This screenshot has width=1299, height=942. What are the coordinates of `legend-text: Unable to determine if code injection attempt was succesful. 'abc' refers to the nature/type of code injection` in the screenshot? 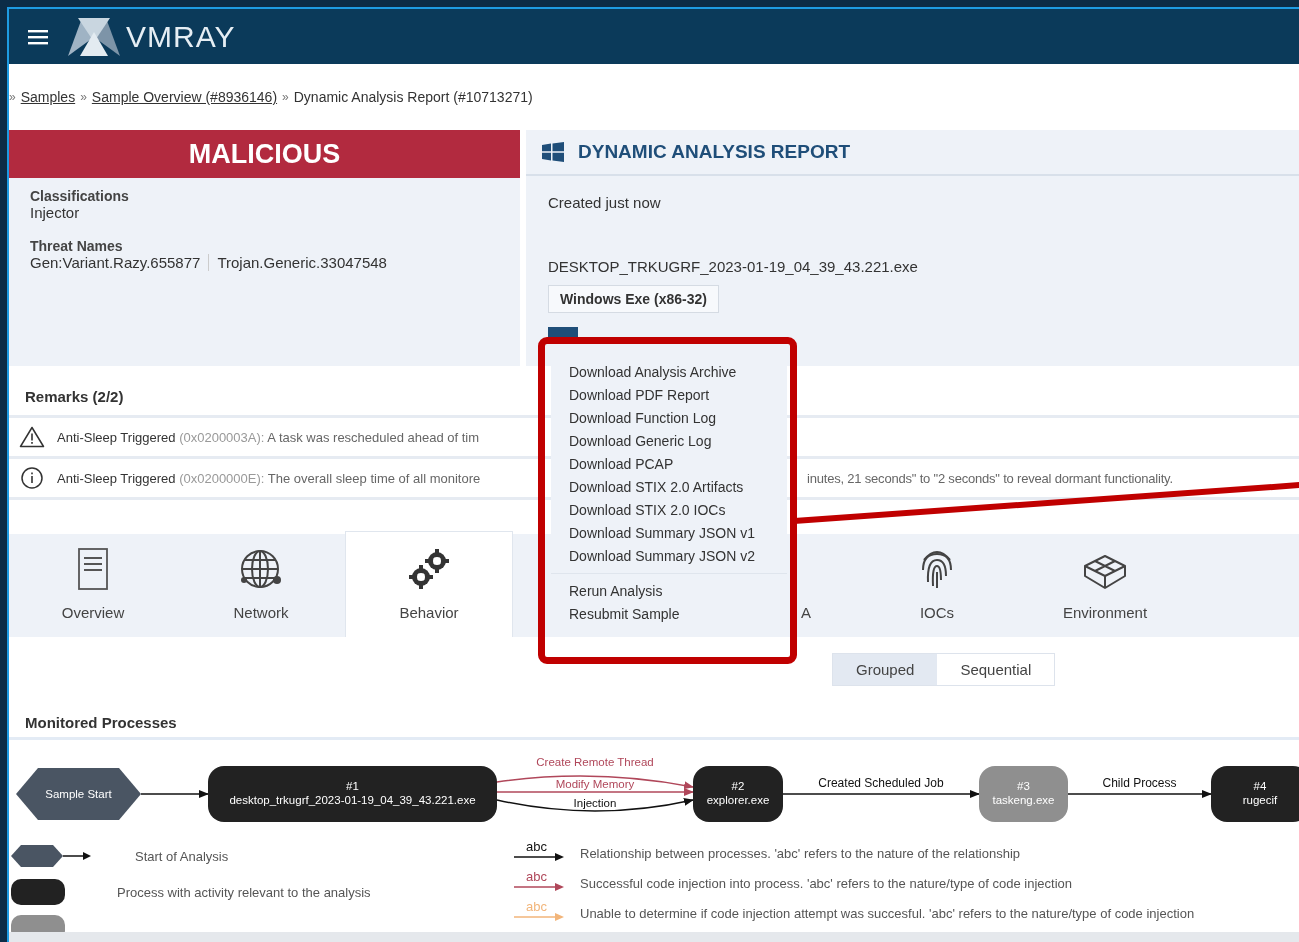 It's located at (887, 913).